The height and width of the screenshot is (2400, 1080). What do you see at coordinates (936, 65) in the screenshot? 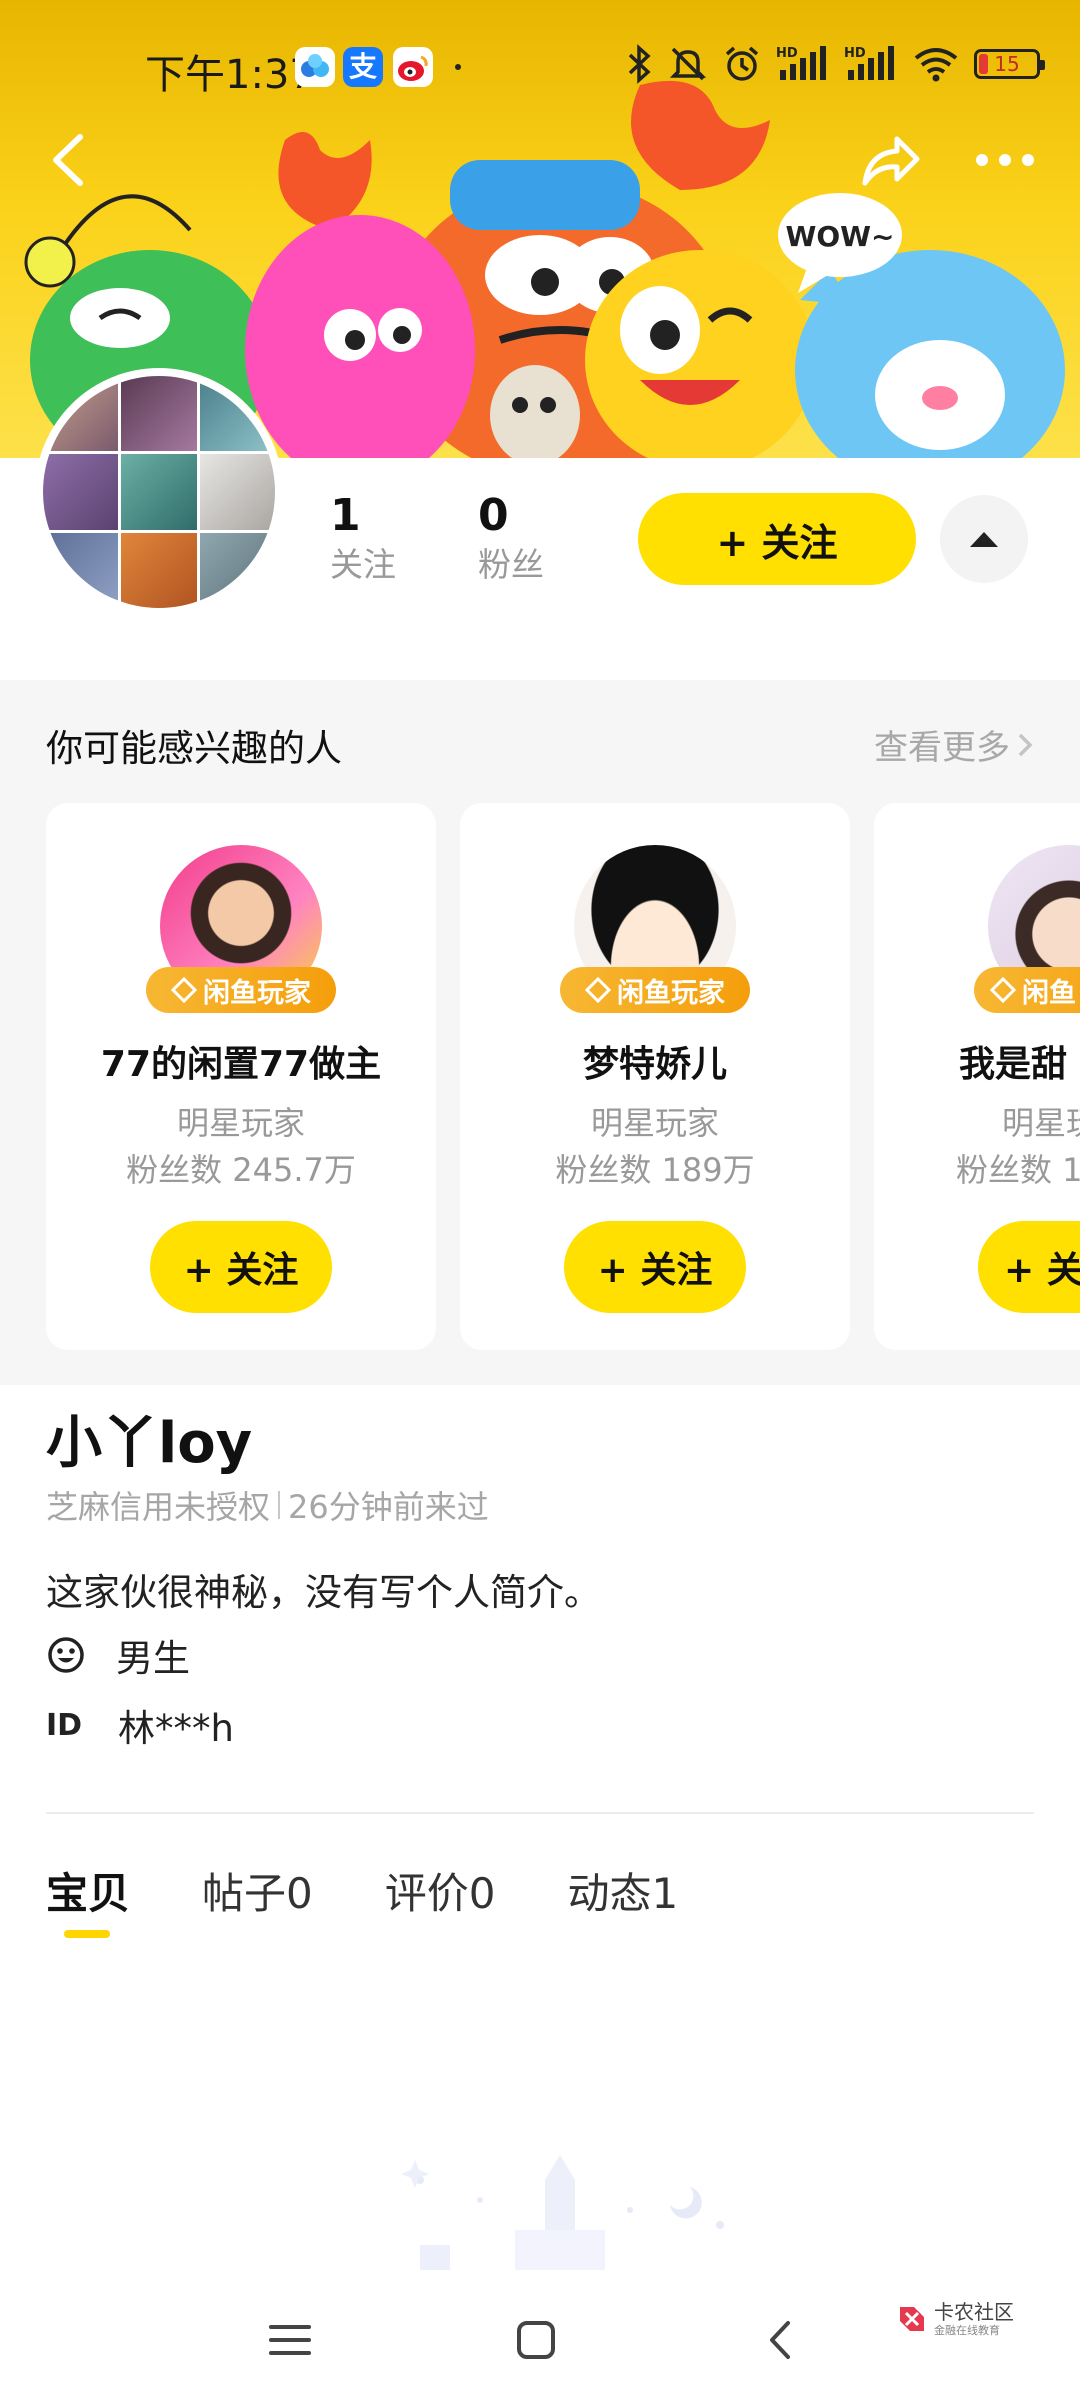
I see `wifi-icon` at bounding box center [936, 65].